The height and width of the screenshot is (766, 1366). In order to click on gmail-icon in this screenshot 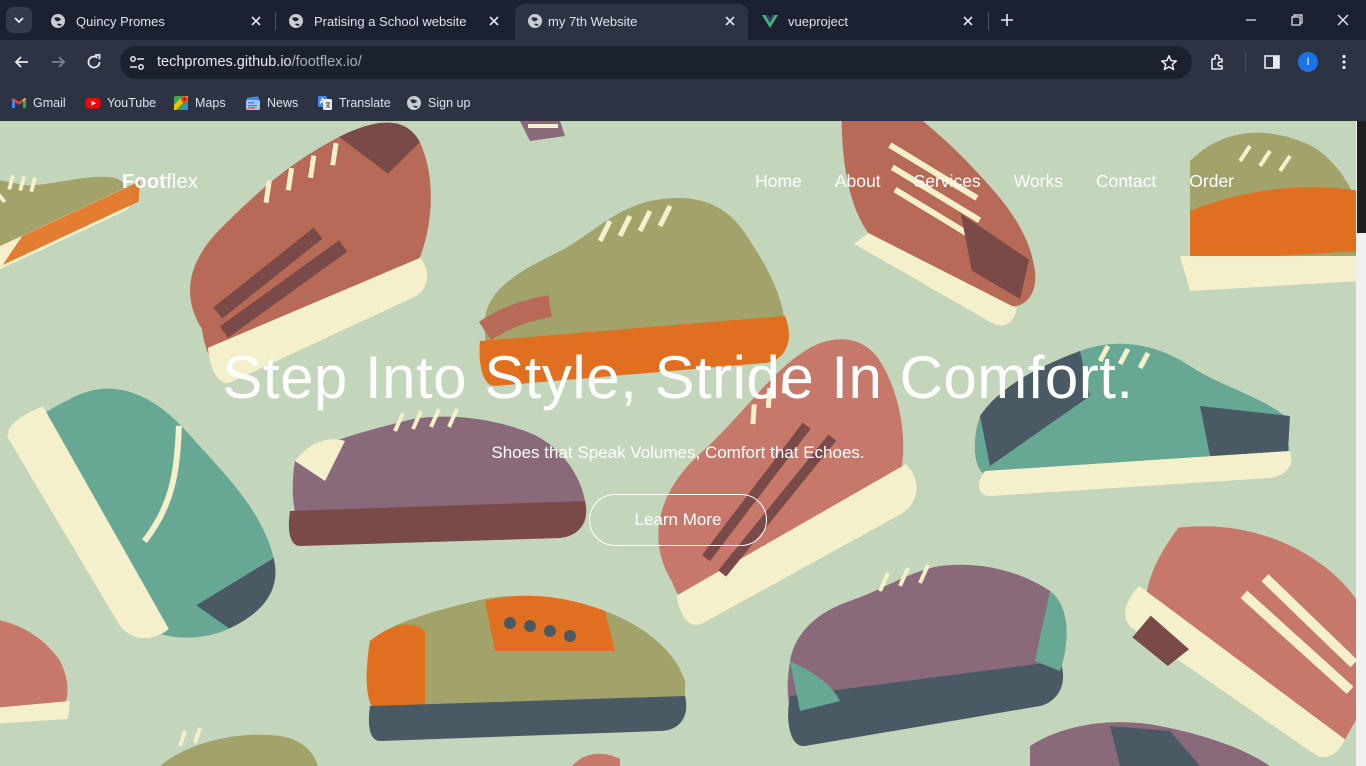, I will do `click(19, 103)`.